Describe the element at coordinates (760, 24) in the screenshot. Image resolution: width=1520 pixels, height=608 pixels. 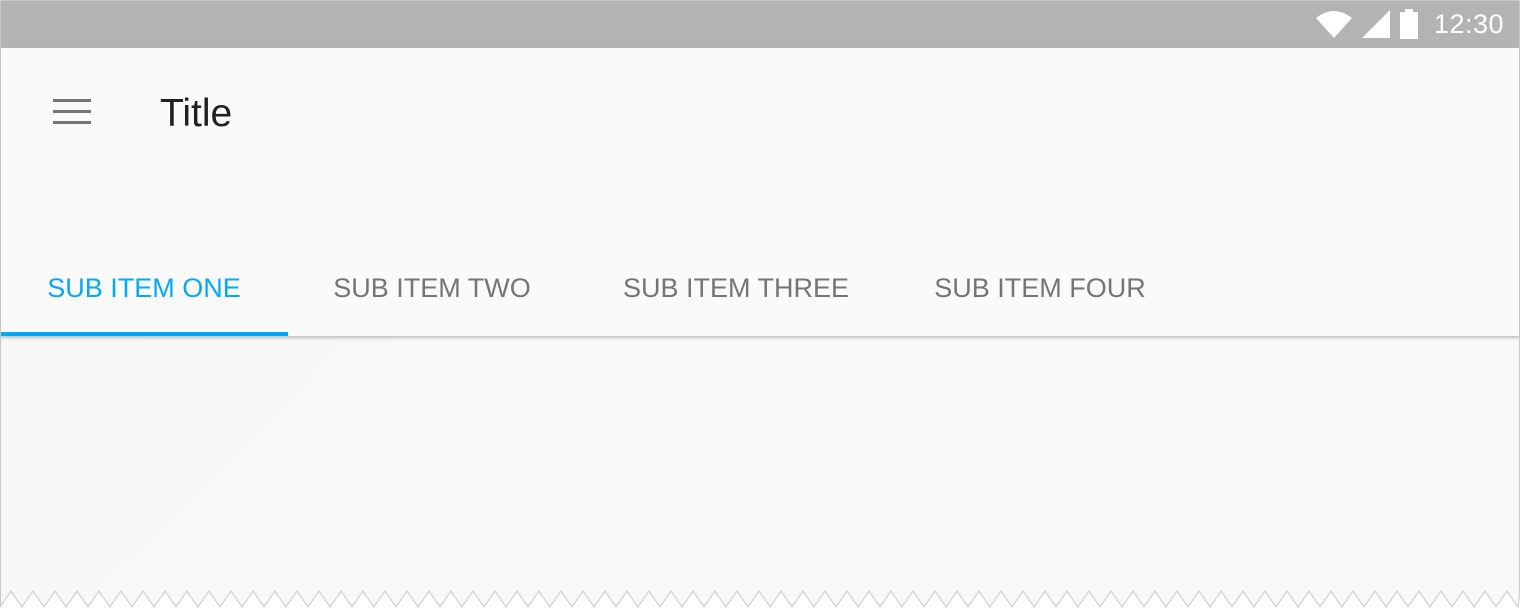
I see `status-bar: 12:30` at that location.